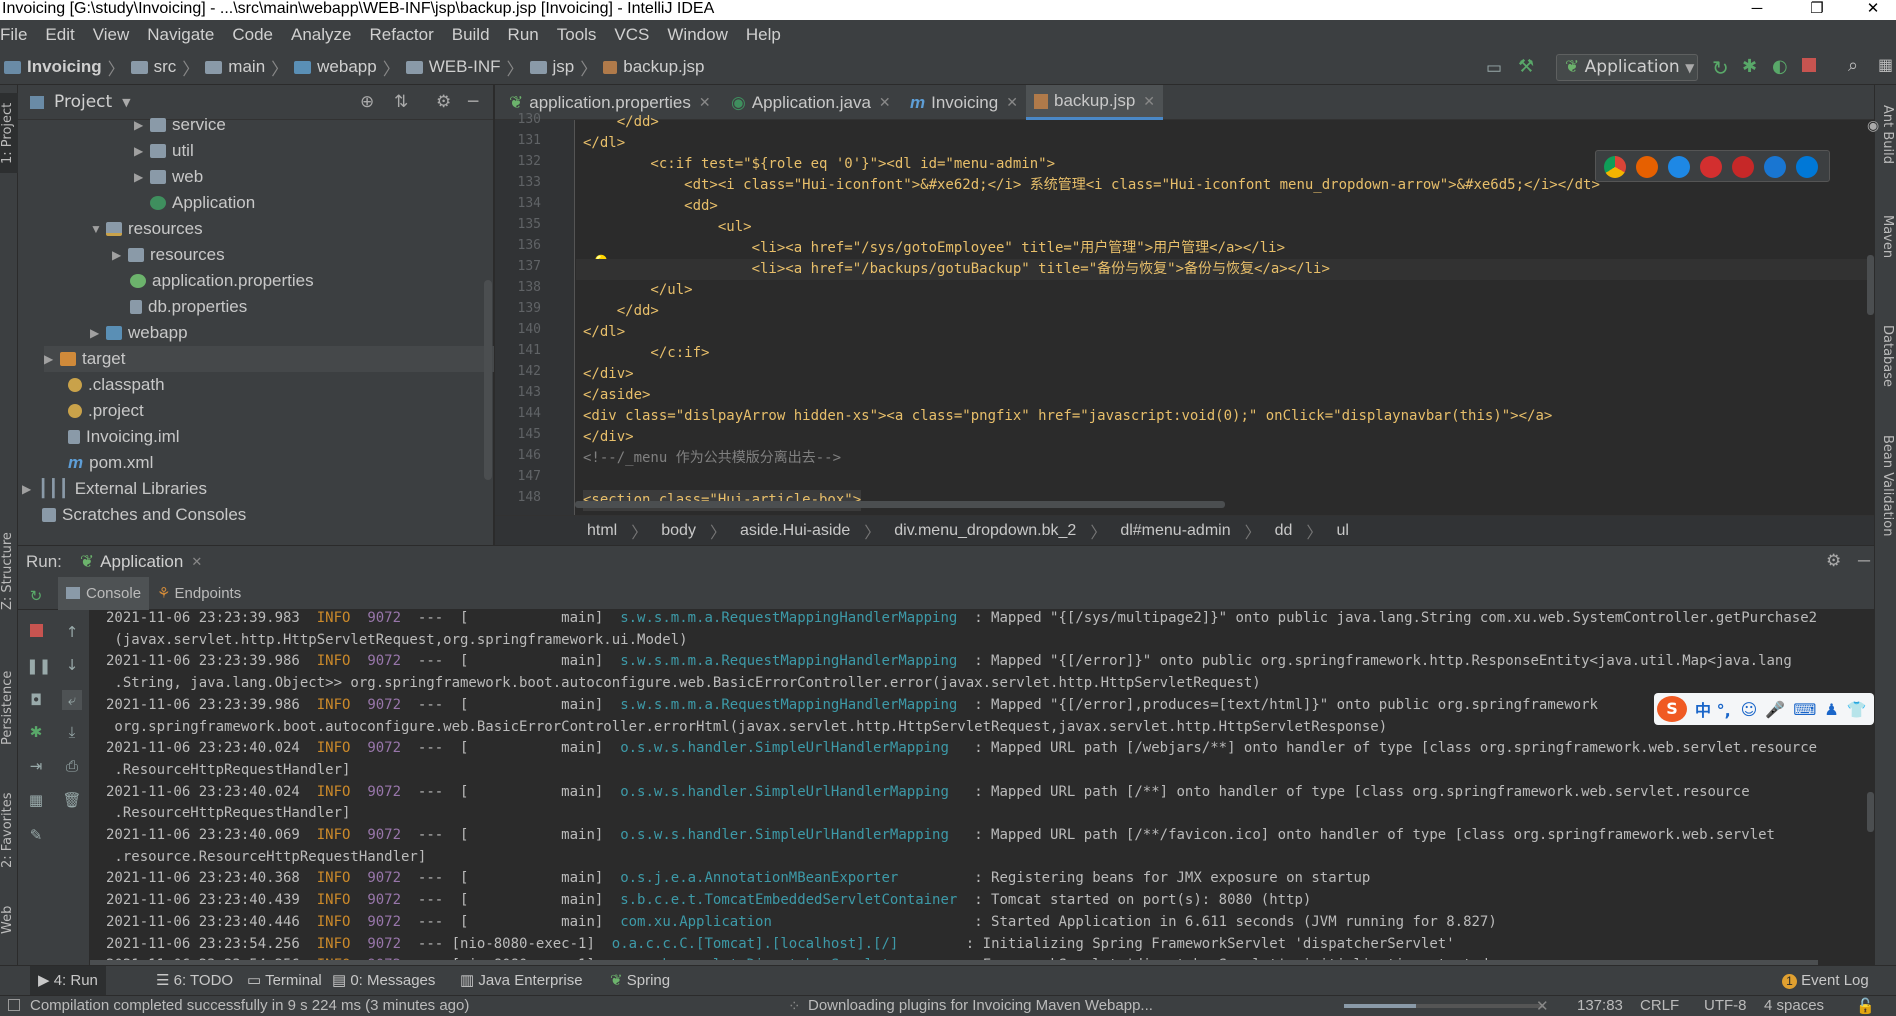  I want to click on menu-navigate: Navigate, so click(180, 35).